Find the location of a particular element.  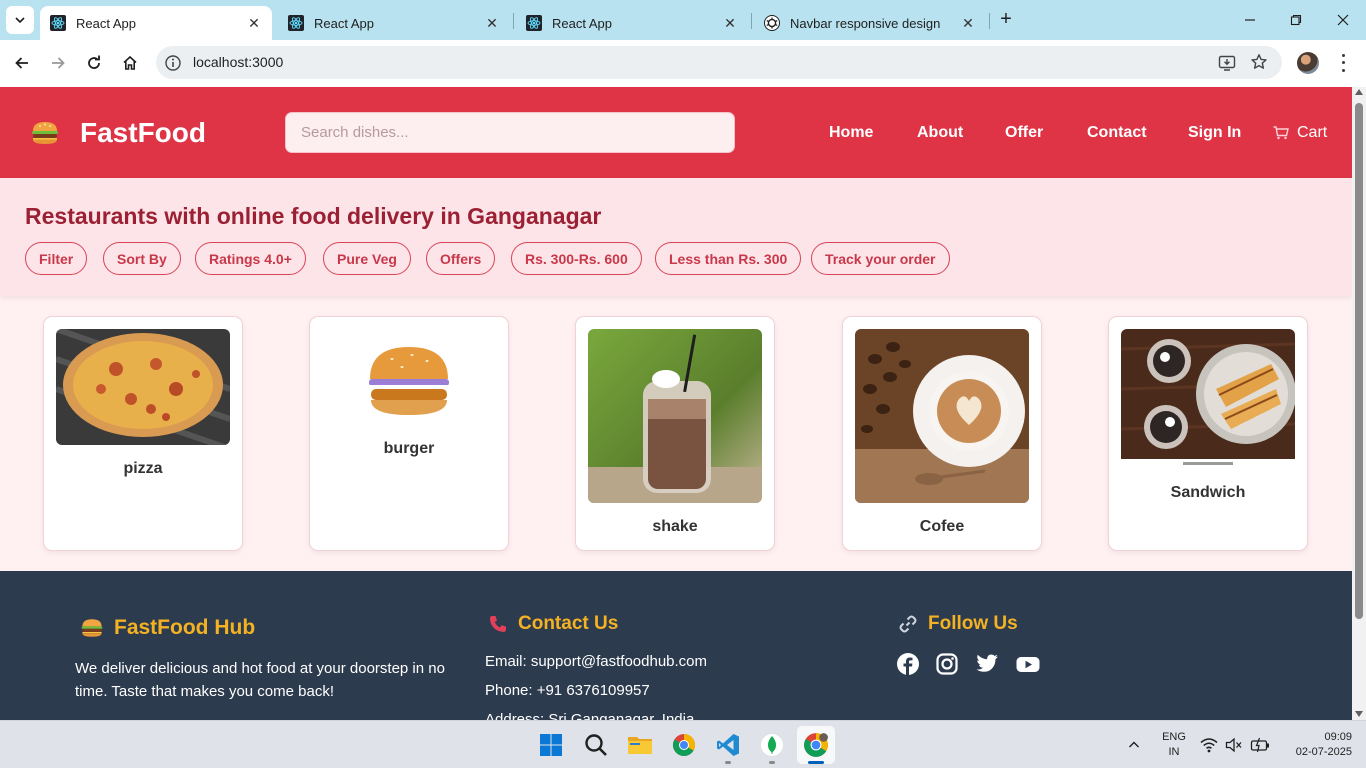

reload-button is located at coordinates (94, 63).